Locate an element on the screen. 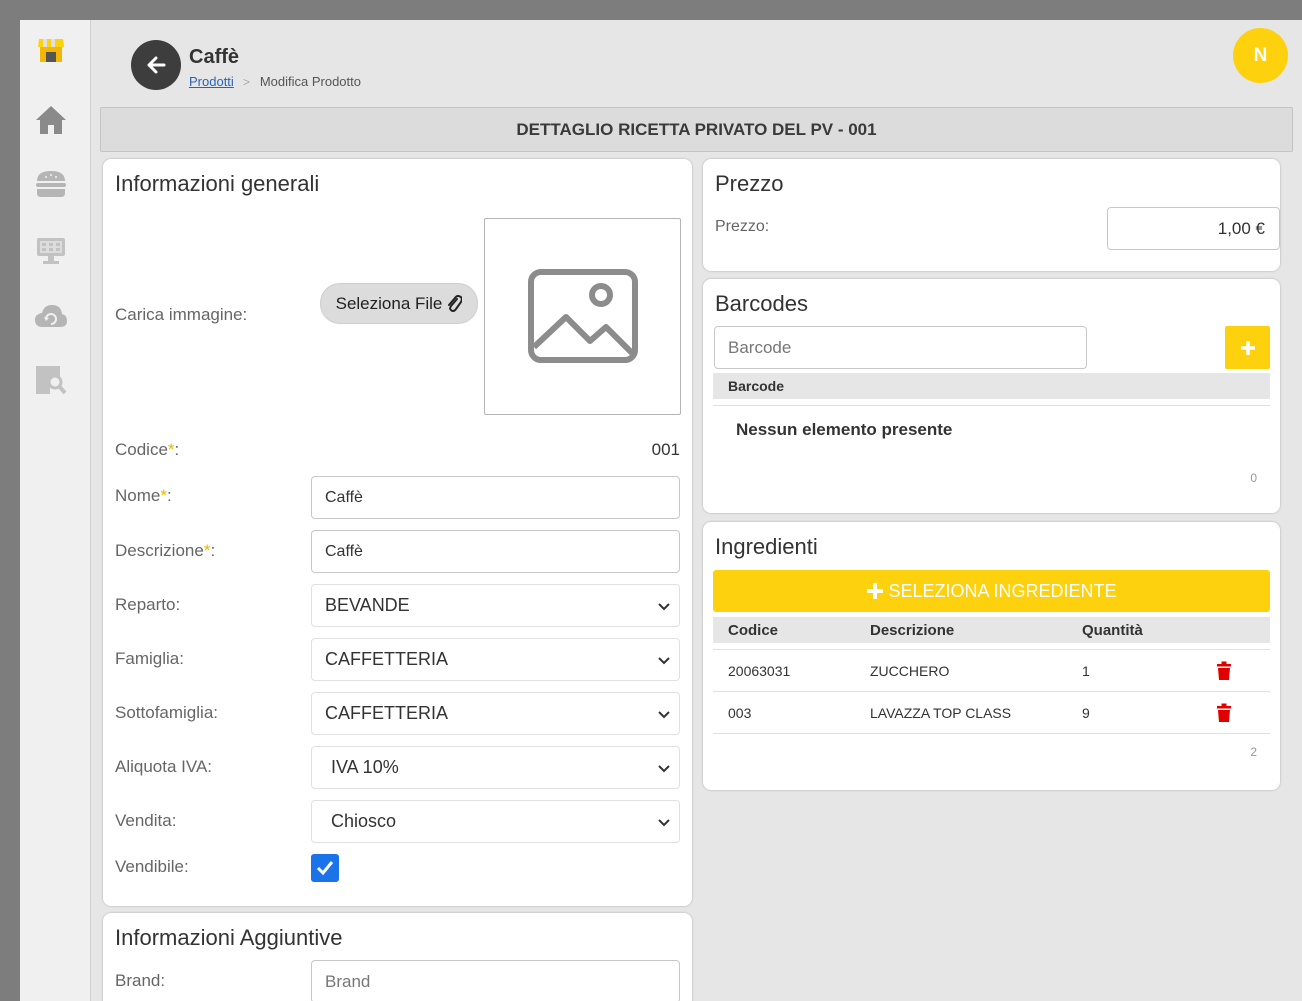 The height and width of the screenshot is (1001, 1302). ingredient-description: LAVAZZA TOP CLASS is located at coordinates (941, 713).